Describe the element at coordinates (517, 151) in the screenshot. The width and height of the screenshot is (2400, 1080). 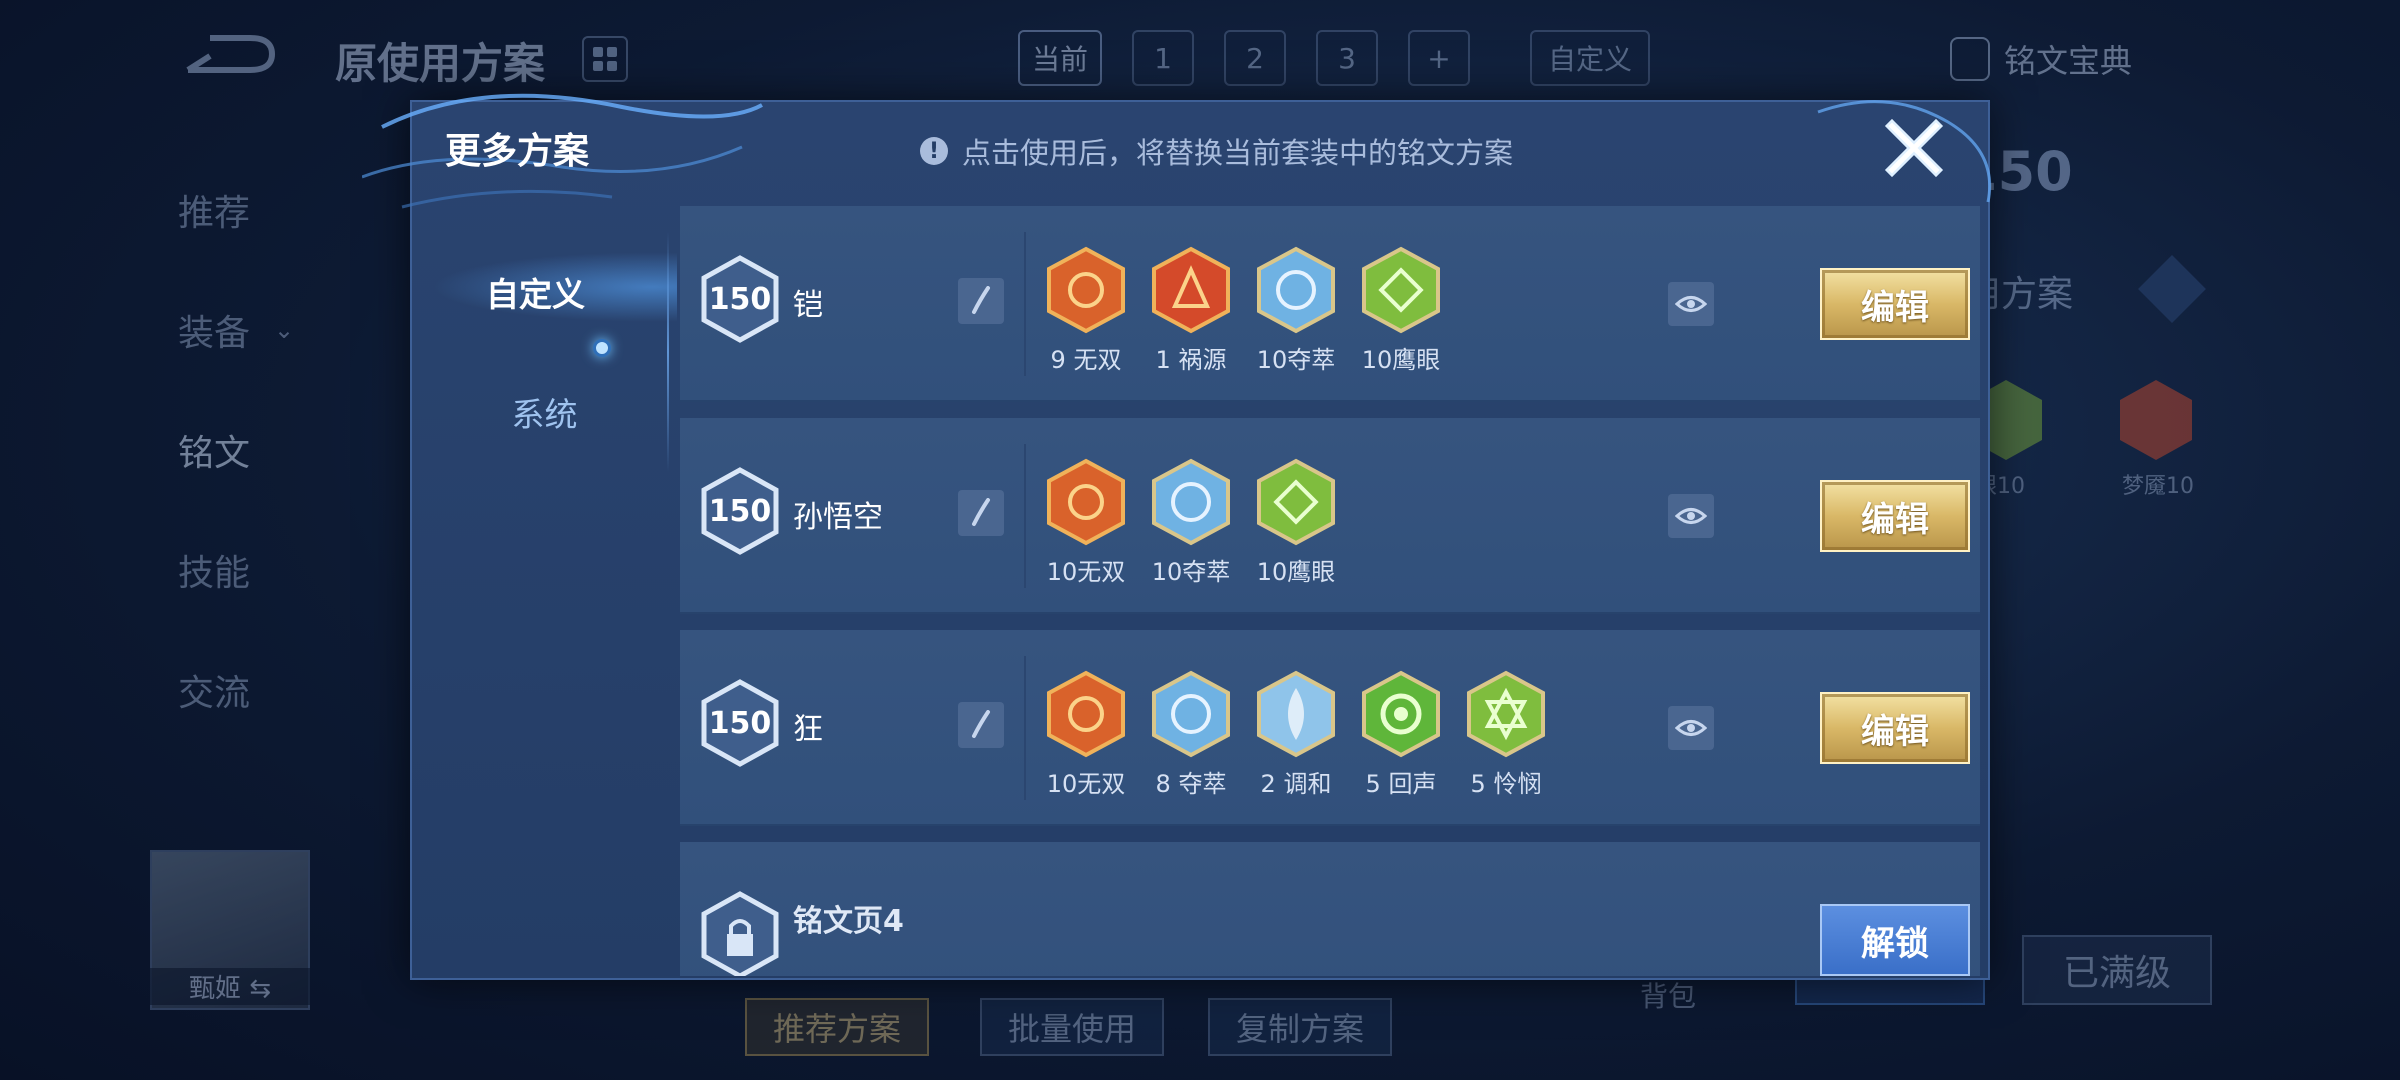
I see `modal-title: 更多方案` at that location.